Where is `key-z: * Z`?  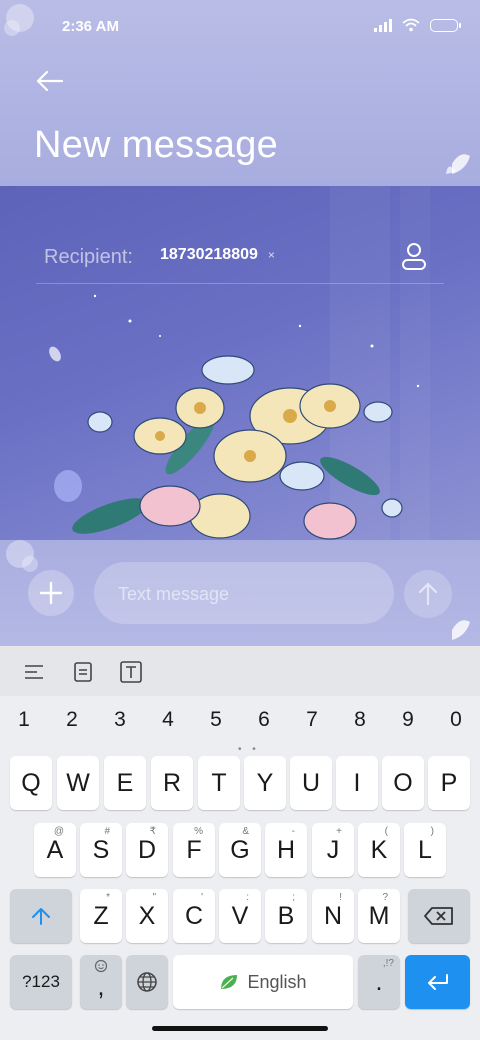 key-z: * Z is located at coordinates (101, 916).